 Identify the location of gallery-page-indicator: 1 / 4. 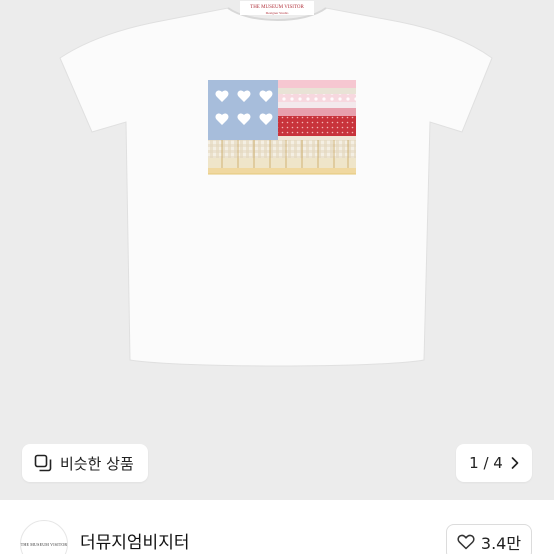
(494, 463).